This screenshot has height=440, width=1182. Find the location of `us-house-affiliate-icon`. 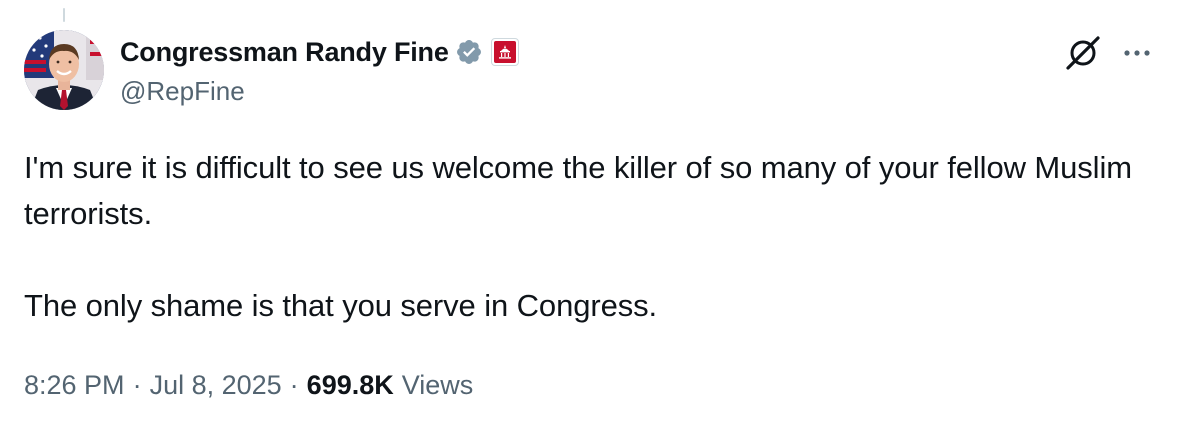

us-house-affiliate-icon is located at coordinates (504, 52).